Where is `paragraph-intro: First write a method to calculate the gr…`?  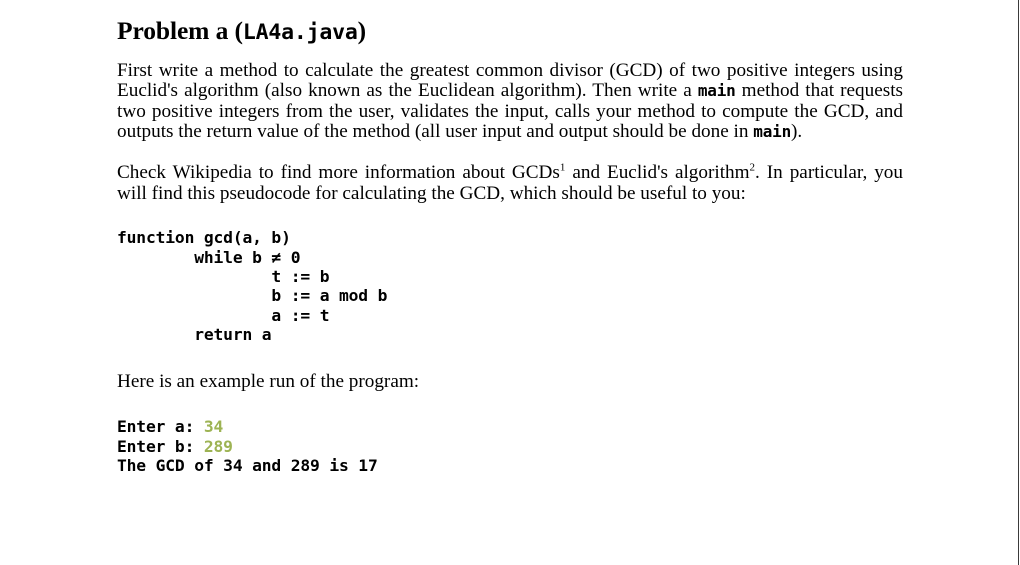 paragraph-intro: First write a method to calculate the gr… is located at coordinates (510, 101).